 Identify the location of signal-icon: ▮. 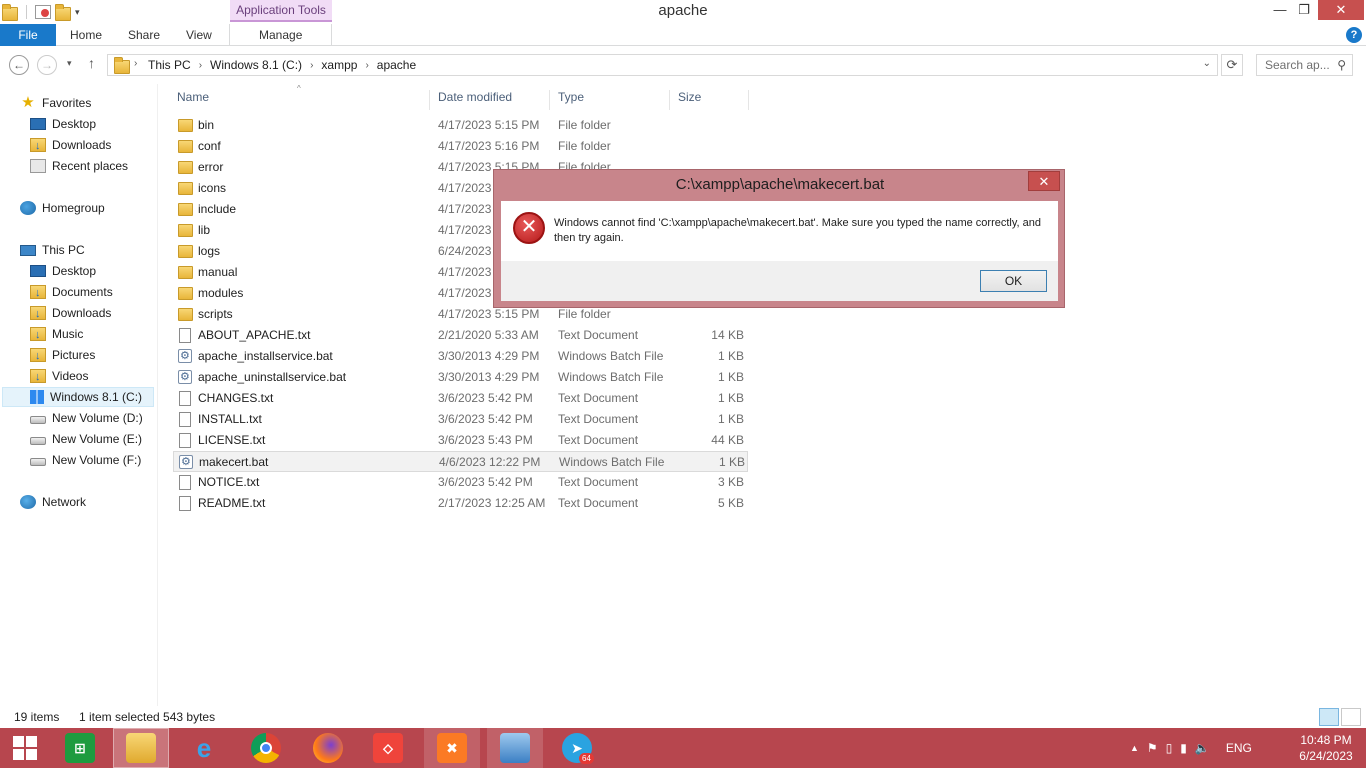
(1183, 748).